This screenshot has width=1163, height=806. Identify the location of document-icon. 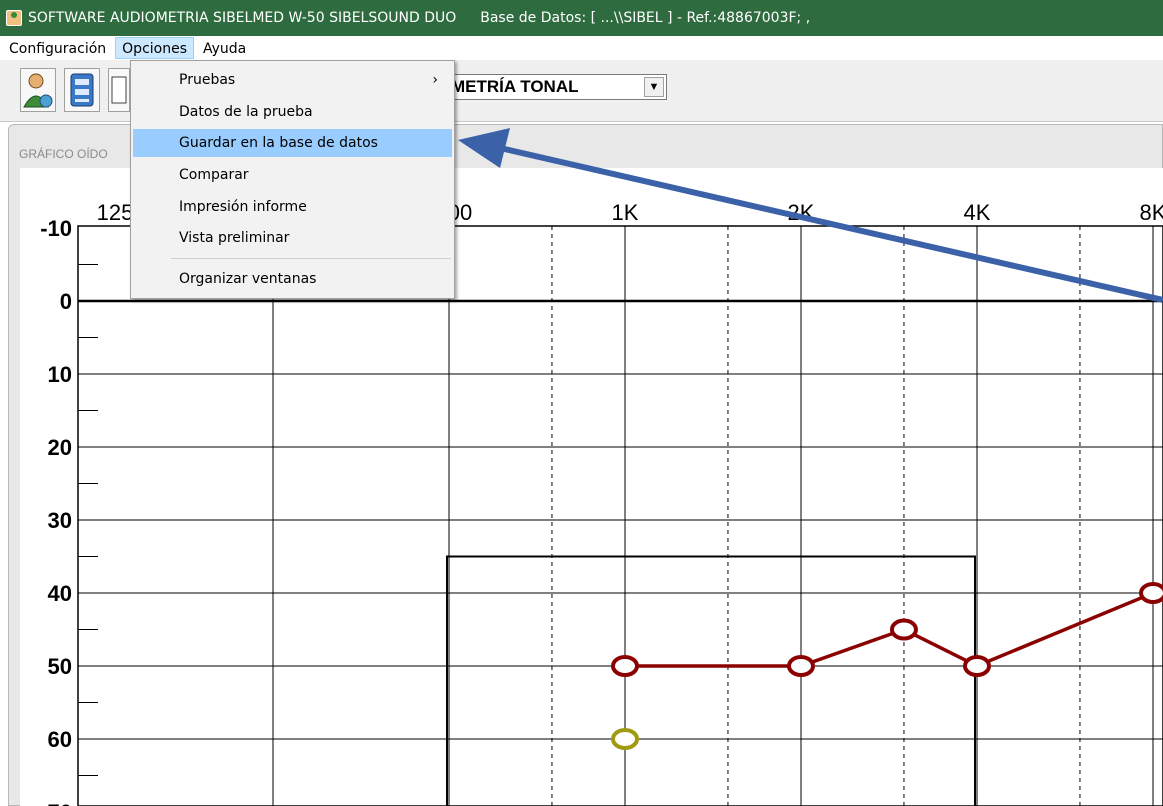
(119, 90).